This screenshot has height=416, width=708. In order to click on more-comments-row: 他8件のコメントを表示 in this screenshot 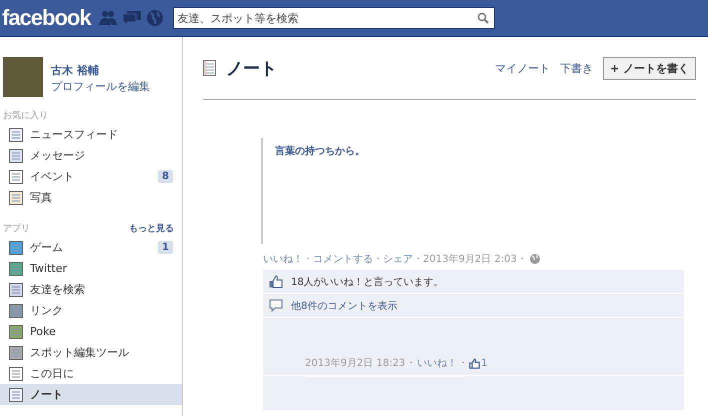, I will do `click(473, 306)`.